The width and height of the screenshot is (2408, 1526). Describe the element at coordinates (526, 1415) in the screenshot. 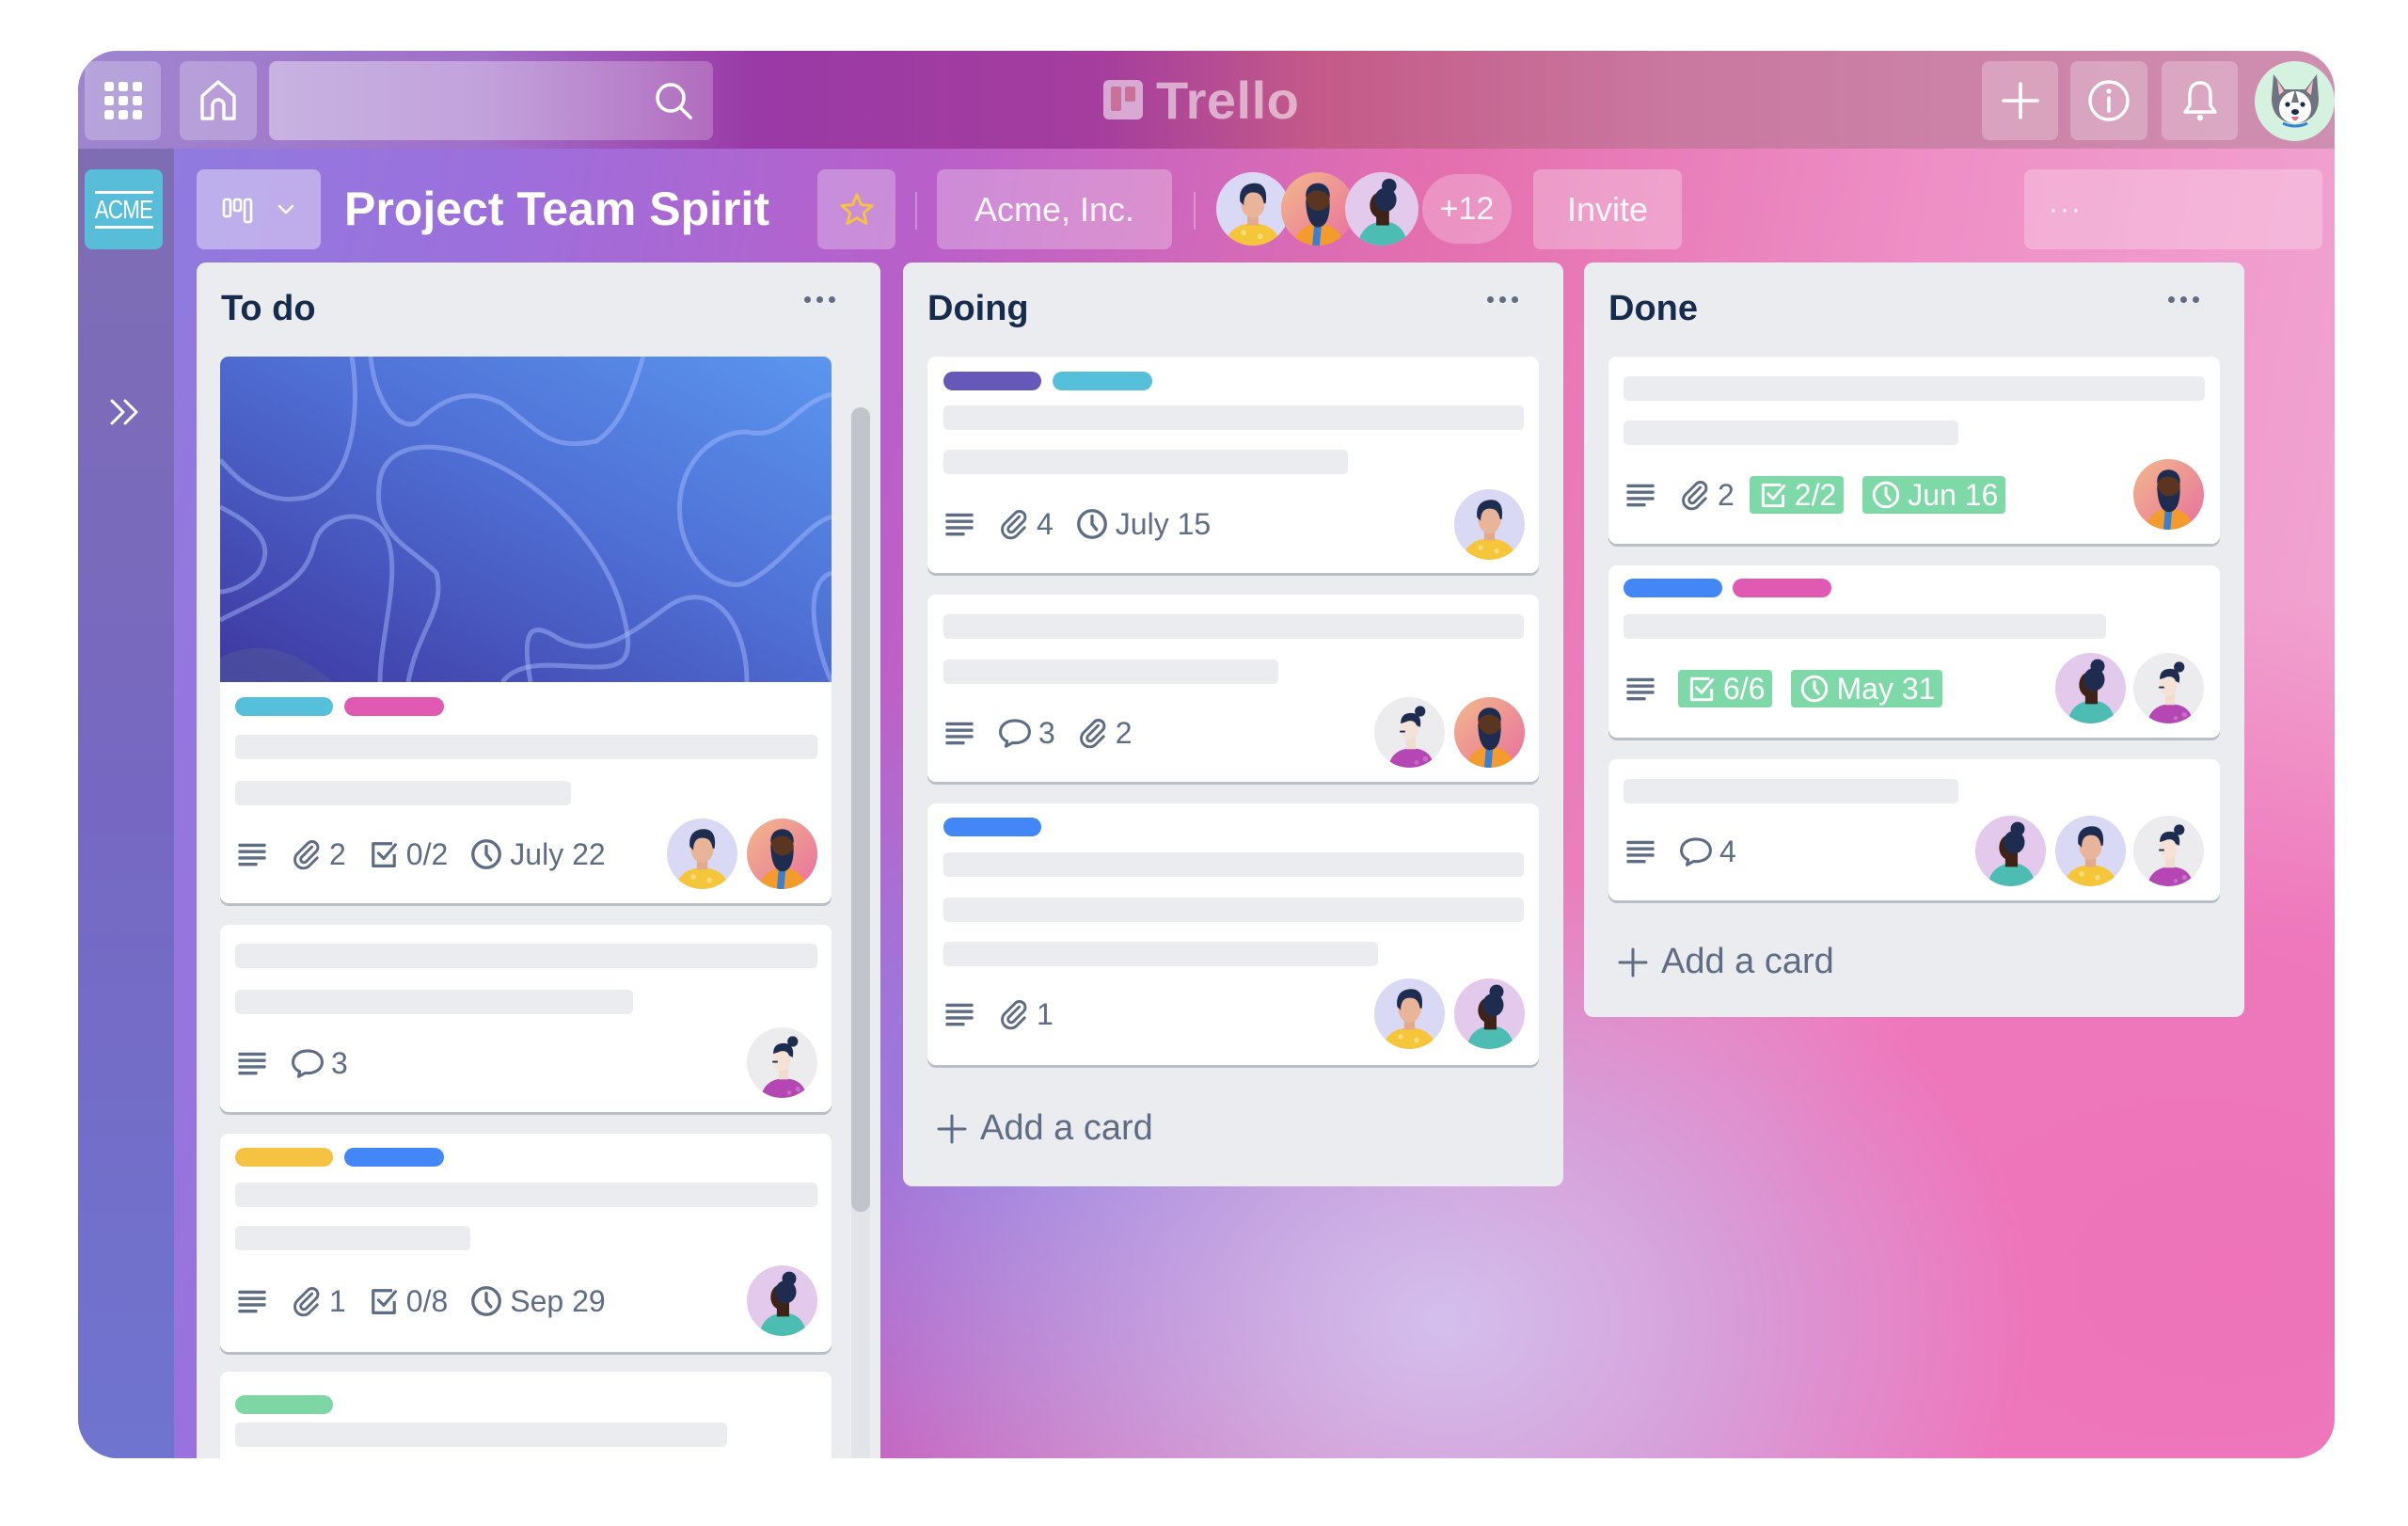

I see `card` at that location.